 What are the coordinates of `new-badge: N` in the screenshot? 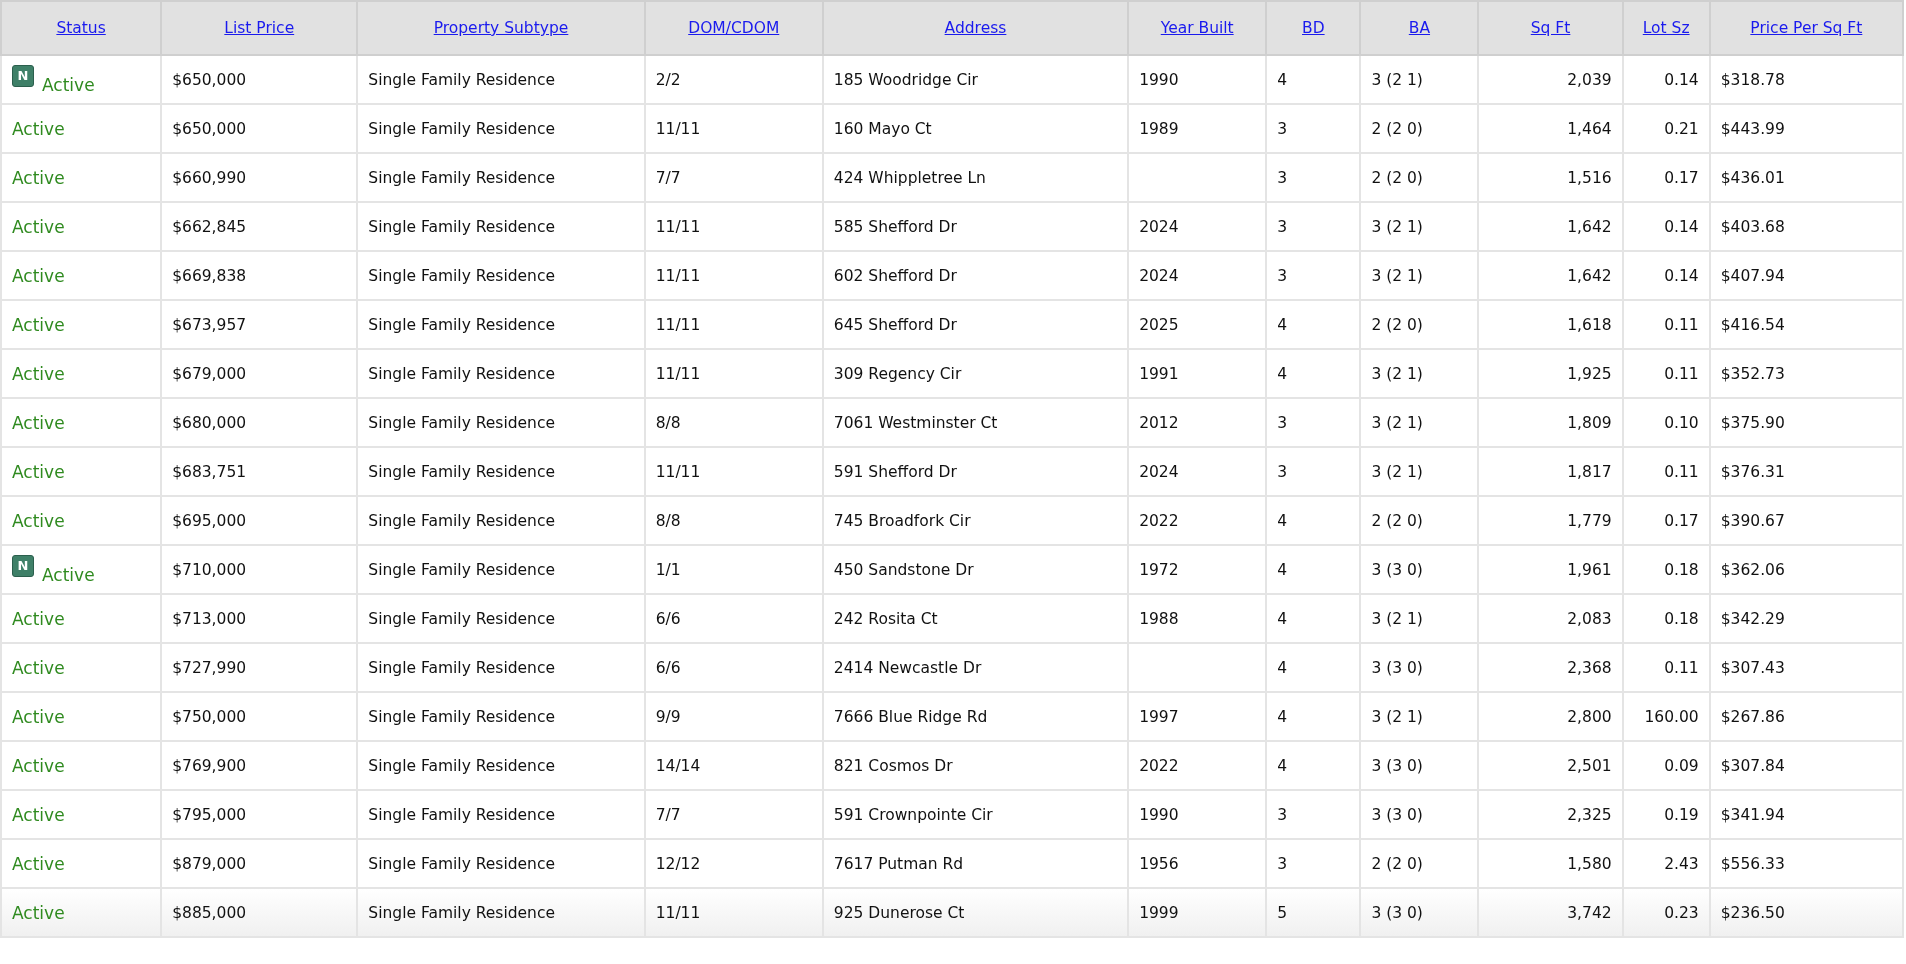 It's located at (23, 75).